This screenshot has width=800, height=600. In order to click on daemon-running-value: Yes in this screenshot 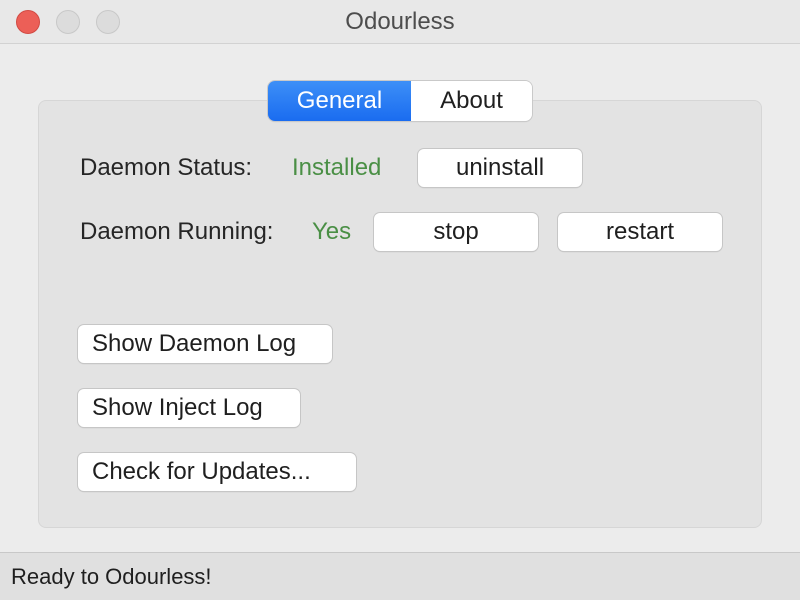, I will do `click(332, 231)`.